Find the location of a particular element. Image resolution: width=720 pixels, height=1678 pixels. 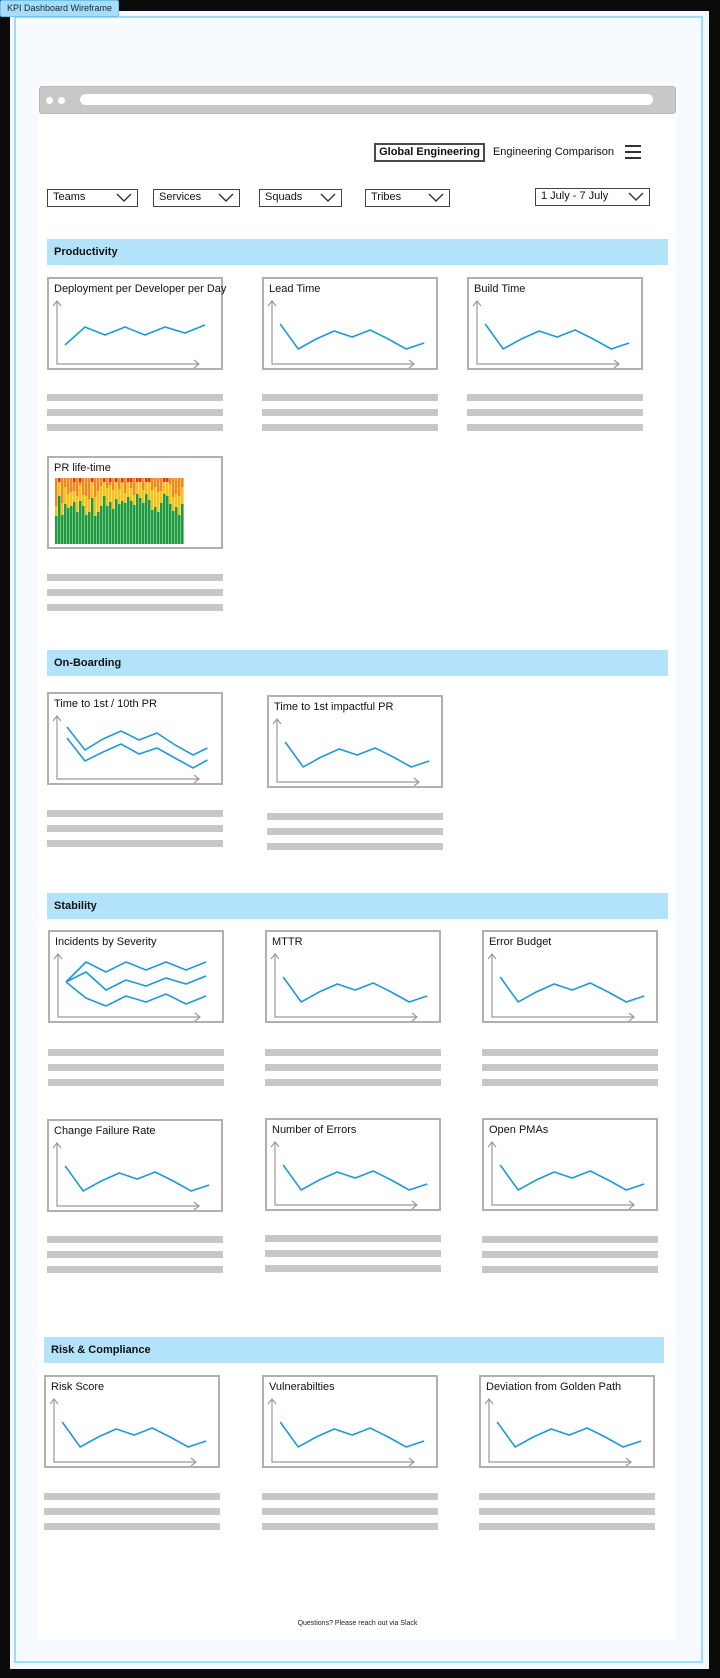

date-range-select: 1 July - 7 July is located at coordinates (592, 197).